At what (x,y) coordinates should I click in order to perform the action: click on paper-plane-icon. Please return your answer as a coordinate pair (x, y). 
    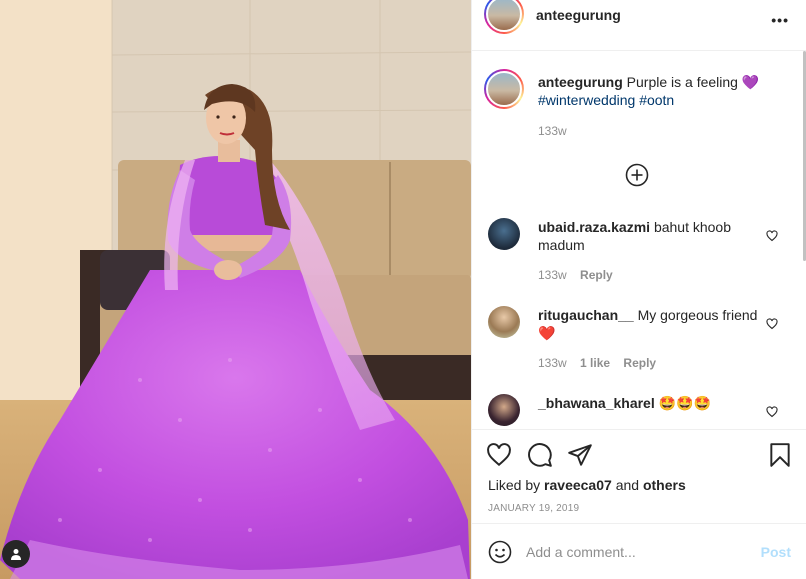
    Looking at the image, I should click on (580, 455).